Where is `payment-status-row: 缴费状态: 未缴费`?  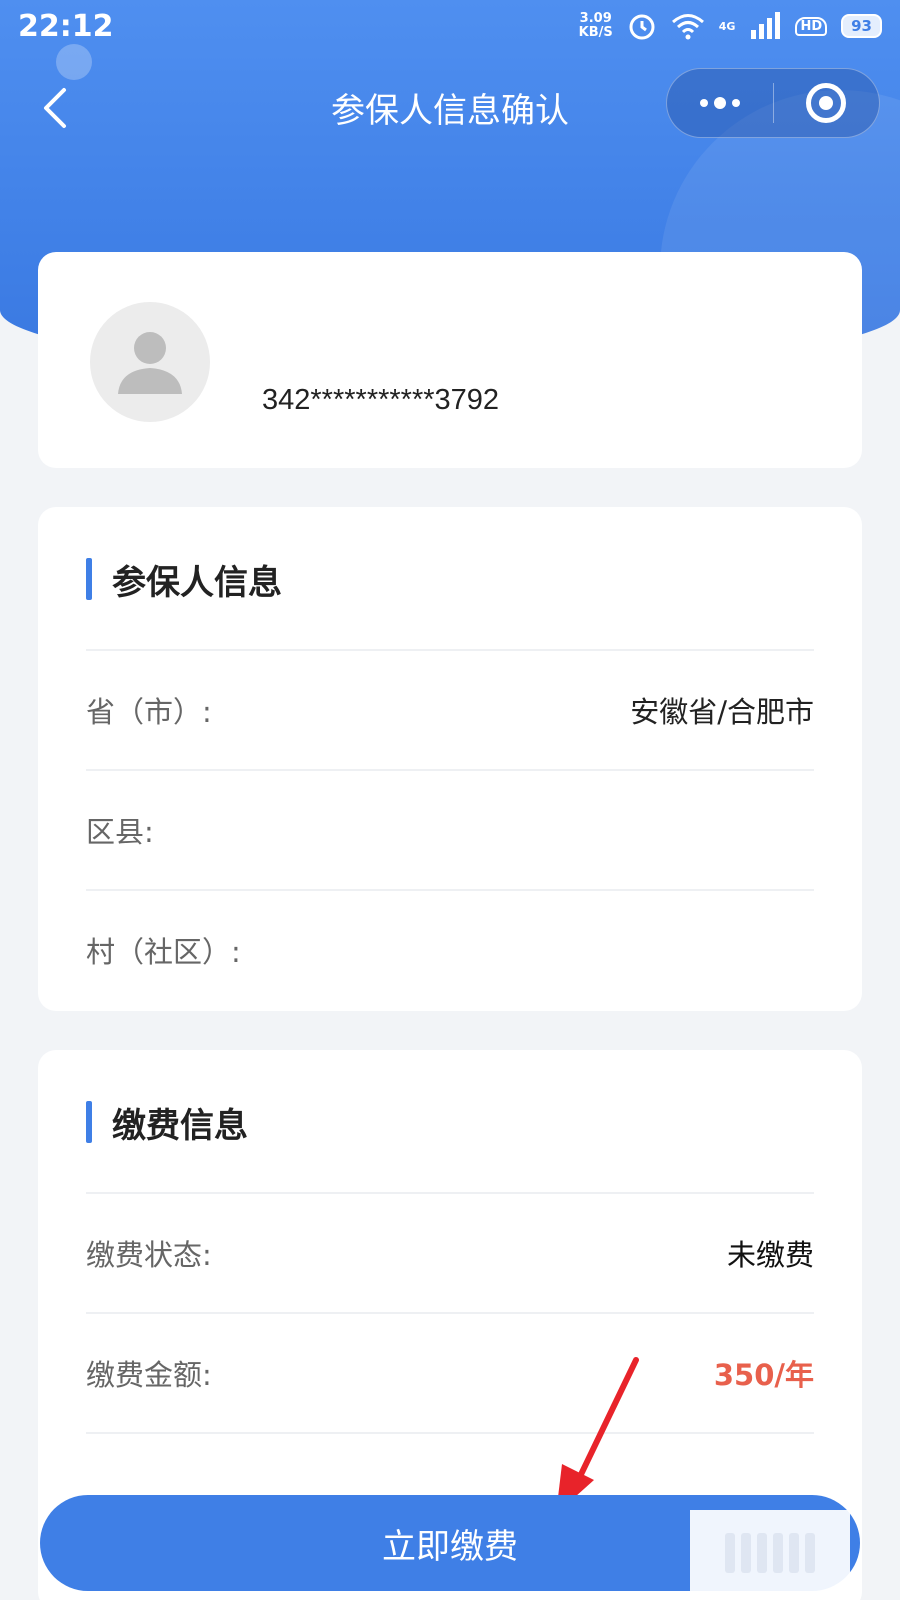
payment-status-row: 缴费状态: 未缴费 is located at coordinates (450, 1252).